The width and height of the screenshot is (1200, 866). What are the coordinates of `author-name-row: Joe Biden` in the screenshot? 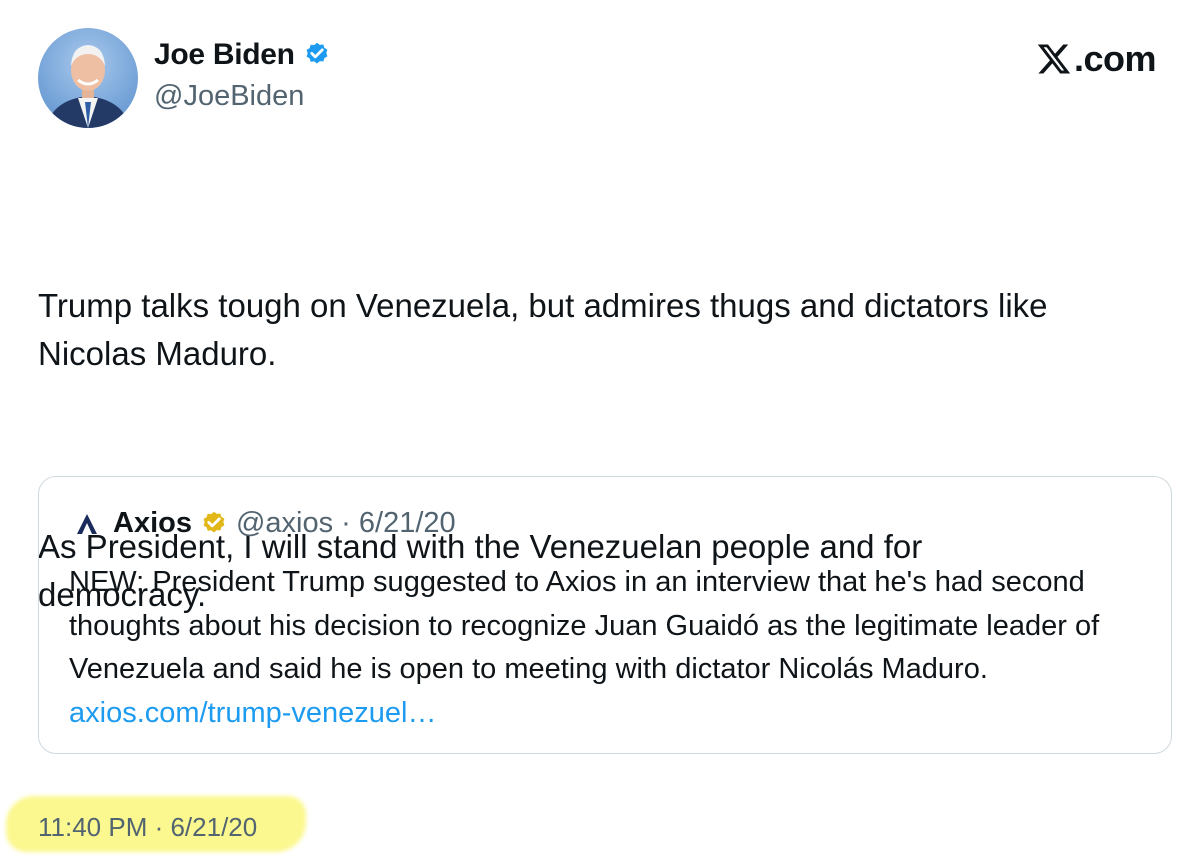 It's located at (242, 55).